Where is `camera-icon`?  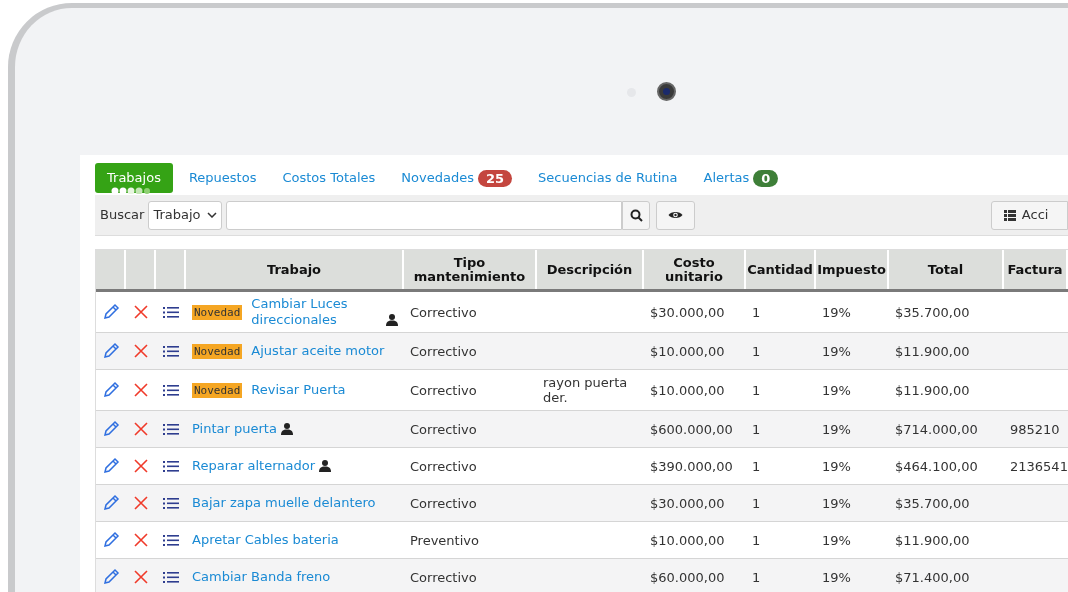
camera-icon is located at coordinates (666, 91).